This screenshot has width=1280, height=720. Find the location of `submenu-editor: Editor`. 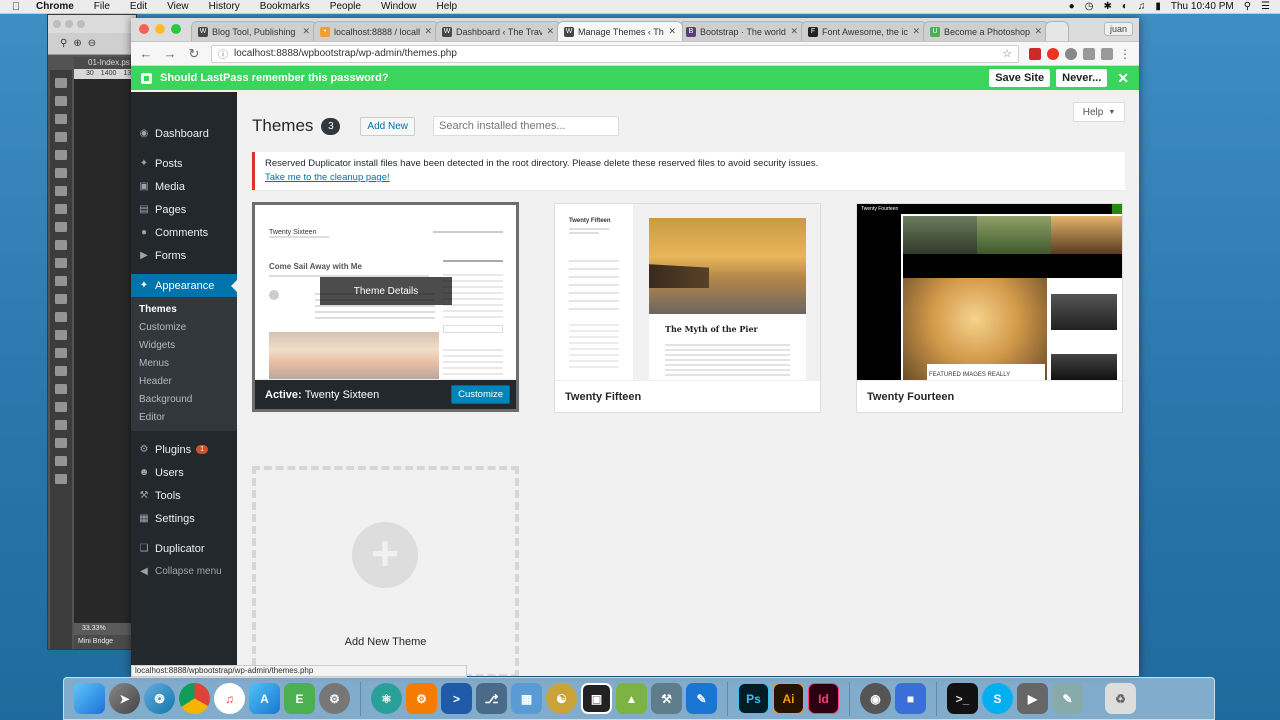

submenu-editor: Editor is located at coordinates (184, 418).